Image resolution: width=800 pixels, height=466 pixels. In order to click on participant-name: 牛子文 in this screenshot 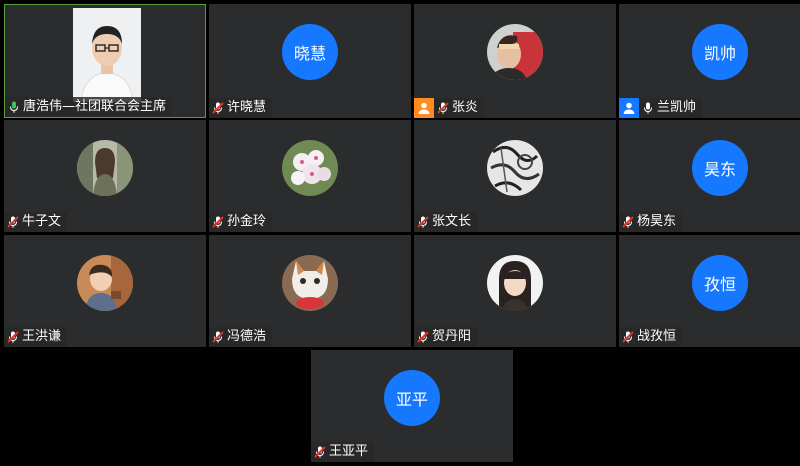, I will do `click(42, 221)`.